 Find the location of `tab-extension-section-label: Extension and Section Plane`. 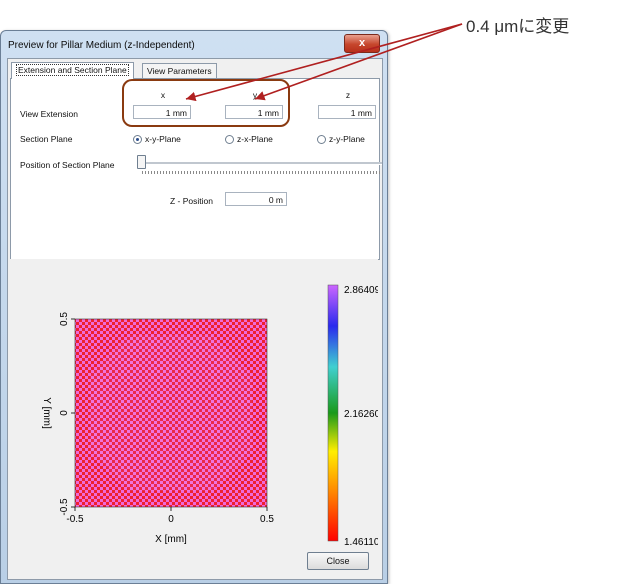

tab-extension-section-label: Extension and Section Plane is located at coordinates (72, 70).